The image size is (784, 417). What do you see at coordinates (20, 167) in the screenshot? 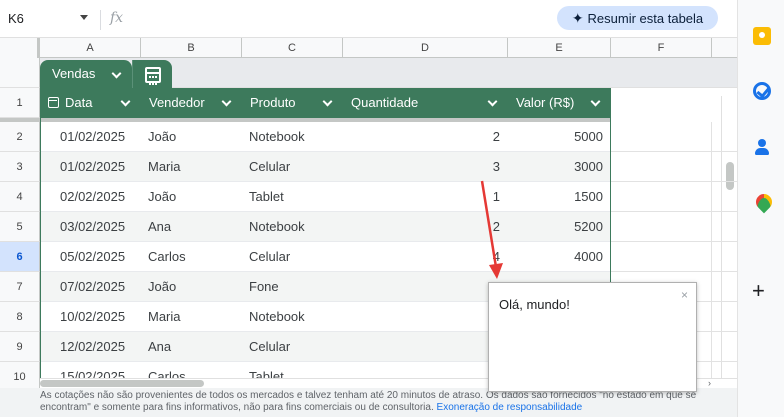
I see `row-header-3: 3` at bounding box center [20, 167].